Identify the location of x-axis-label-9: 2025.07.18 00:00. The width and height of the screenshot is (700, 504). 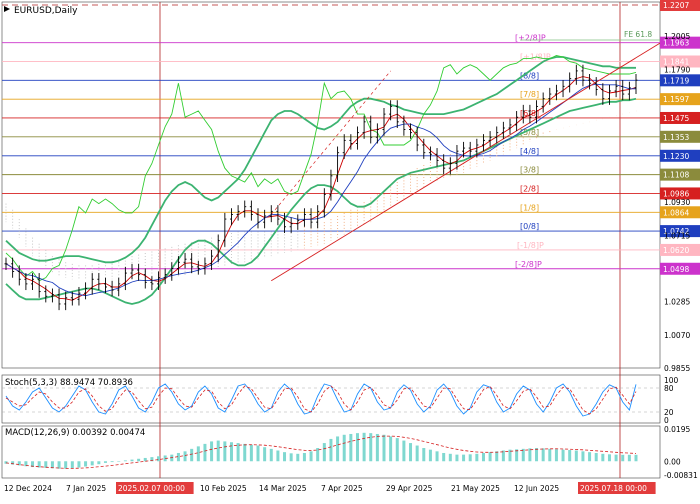
(613, 488).